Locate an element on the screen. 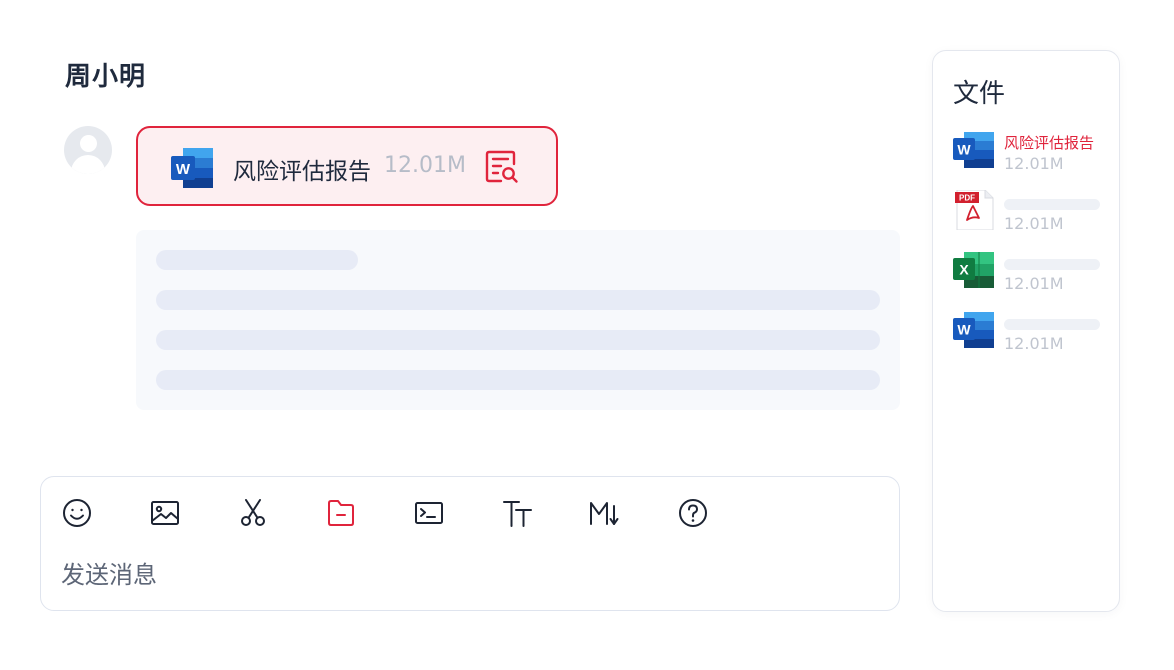 The image size is (1174, 670). file-name: 风险评估报告 is located at coordinates (302, 172).